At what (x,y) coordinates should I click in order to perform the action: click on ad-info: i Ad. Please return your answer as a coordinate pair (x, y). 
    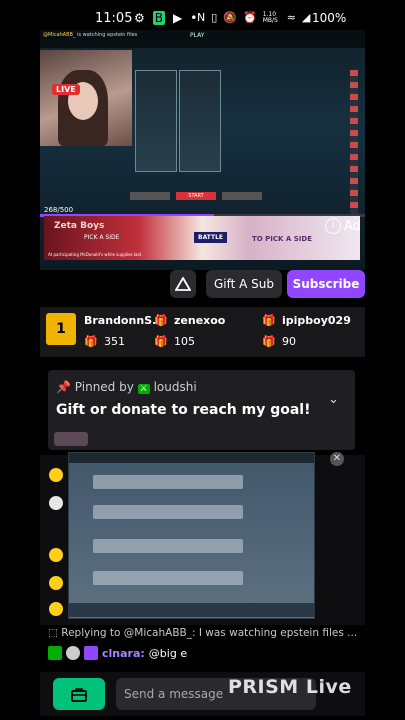
    Looking at the image, I should click on (343, 226).